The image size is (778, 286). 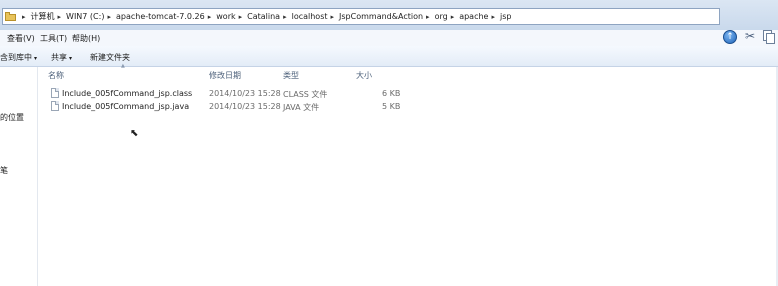 What do you see at coordinates (56, 75) in the screenshot?
I see `column-header-name: 名称` at bounding box center [56, 75].